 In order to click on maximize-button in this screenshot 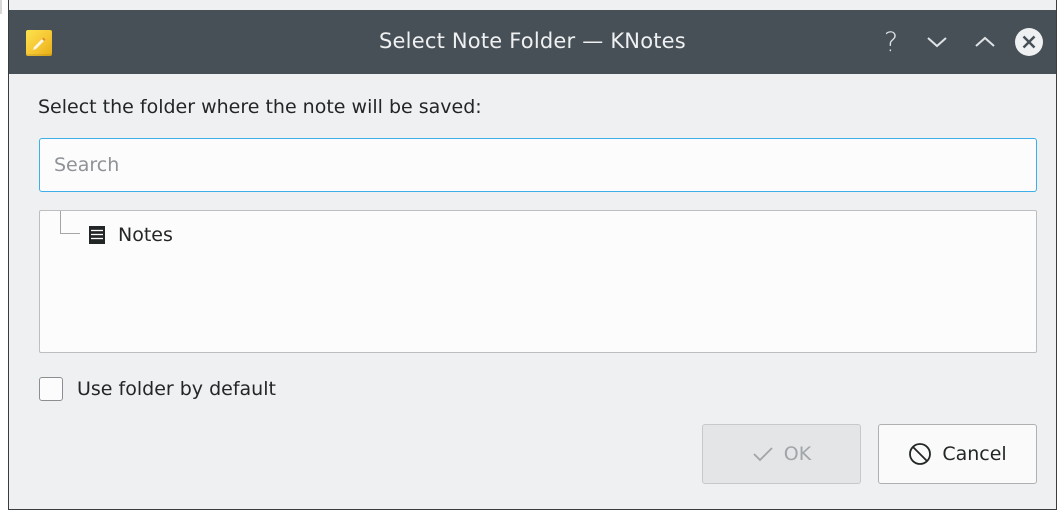, I will do `click(985, 42)`.